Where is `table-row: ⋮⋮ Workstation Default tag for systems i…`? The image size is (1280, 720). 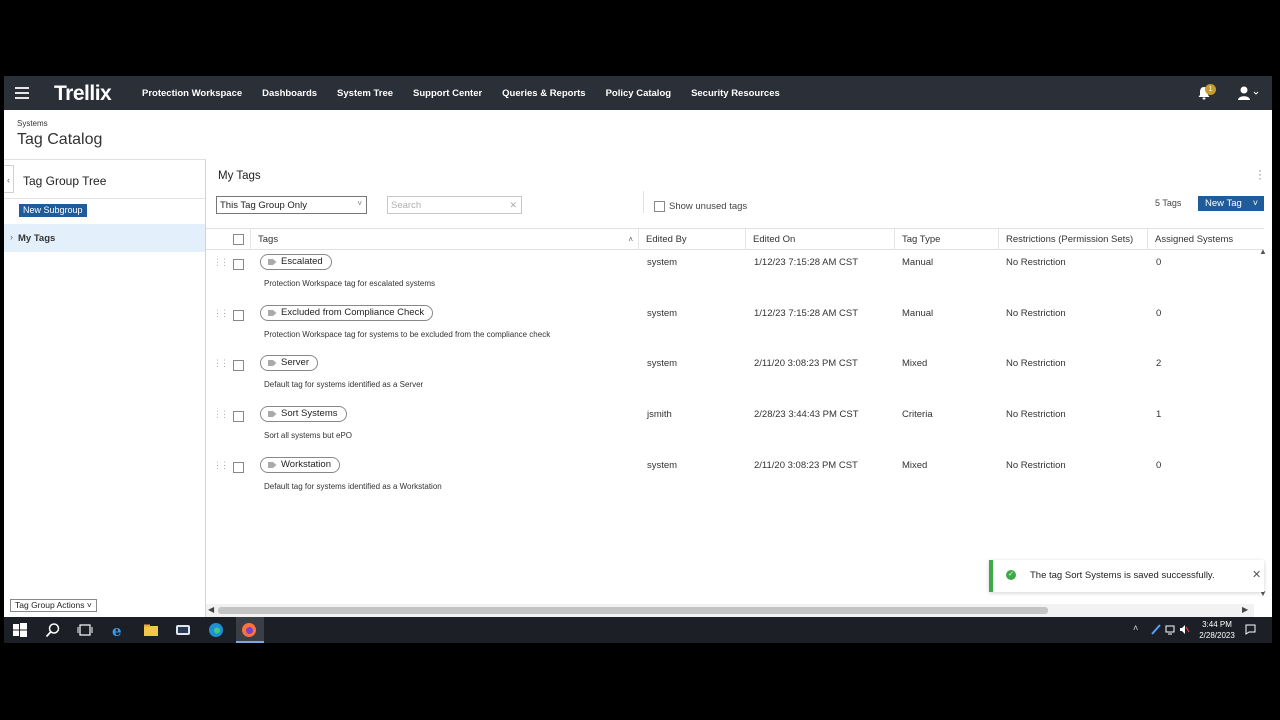 table-row: ⋮⋮ Workstation Default tag for systems i… is located at coordinates (735, 478).